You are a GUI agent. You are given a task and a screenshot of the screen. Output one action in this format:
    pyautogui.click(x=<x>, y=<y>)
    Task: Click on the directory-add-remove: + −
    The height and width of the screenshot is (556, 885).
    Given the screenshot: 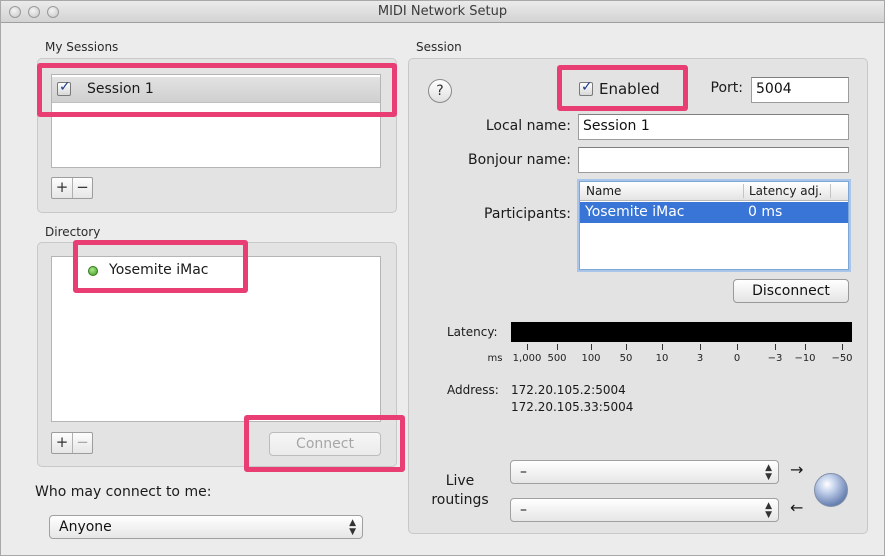 What is the action you would take?
    pyautogui.click(x=72, y=443)
    